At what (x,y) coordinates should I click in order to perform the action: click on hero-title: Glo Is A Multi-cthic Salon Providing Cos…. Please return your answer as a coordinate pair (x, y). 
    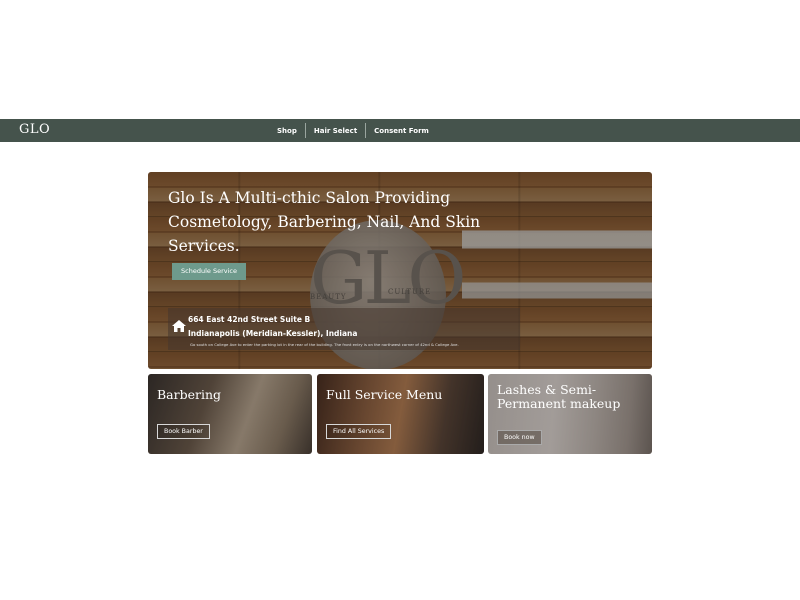
    Looking at the image, I should click on (324, 222).